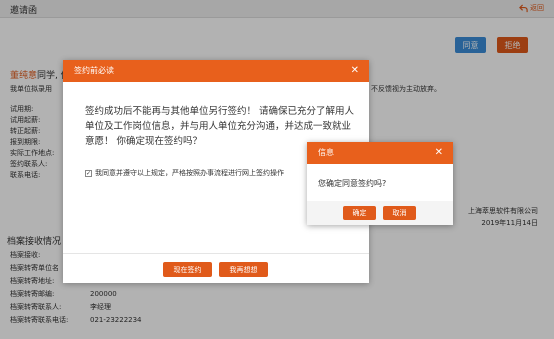 The height and width of the screenshot is (339, 554). What do you see at coordinates (216, 71) in the screenshot?
I see `dialog-header: 签约前必读 ✕` at bounding box center [216, 71].